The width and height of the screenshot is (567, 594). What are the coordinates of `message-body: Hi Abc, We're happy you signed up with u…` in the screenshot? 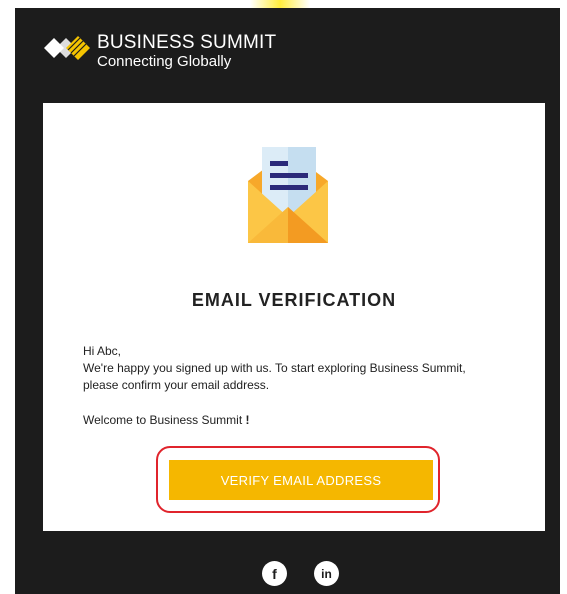 It's located at (293, 368).